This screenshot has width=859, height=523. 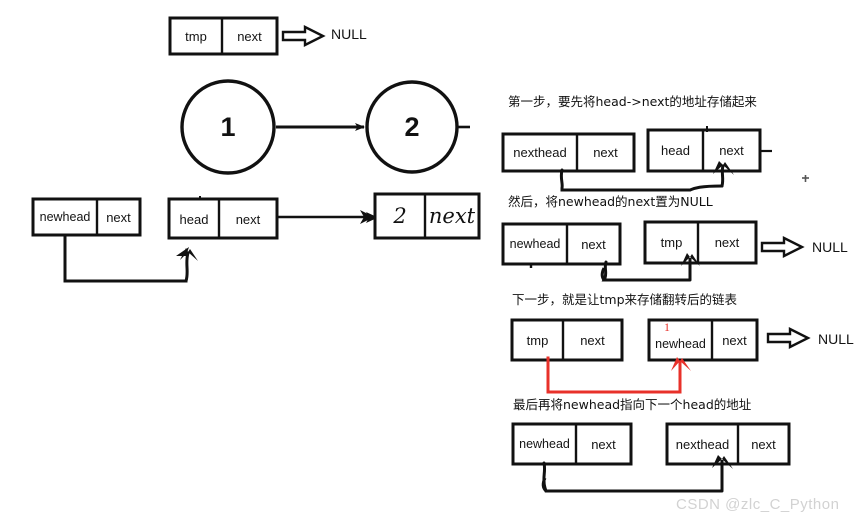 What do you see at coordinates (763, 444) in the screenshot?
I see `step4-box2-right-label: next` at bounding box center [763, 444].